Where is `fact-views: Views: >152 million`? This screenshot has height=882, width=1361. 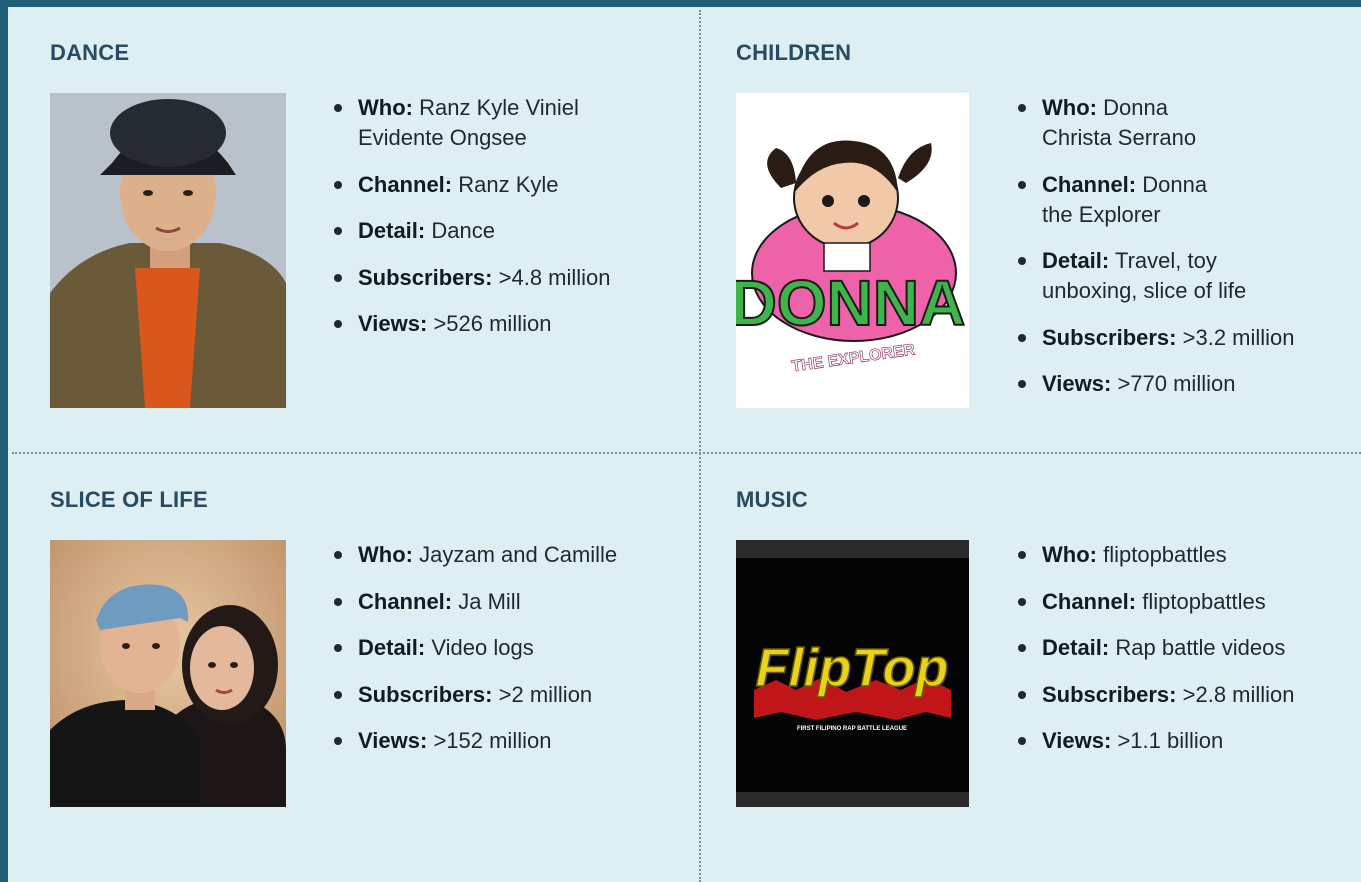
fact-views: Views: >152 million is located at coordinates (500, 741).